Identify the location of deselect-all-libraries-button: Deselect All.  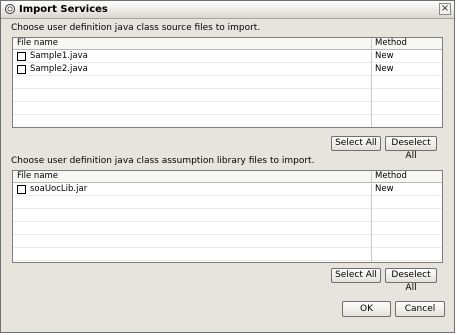
(411, 280).